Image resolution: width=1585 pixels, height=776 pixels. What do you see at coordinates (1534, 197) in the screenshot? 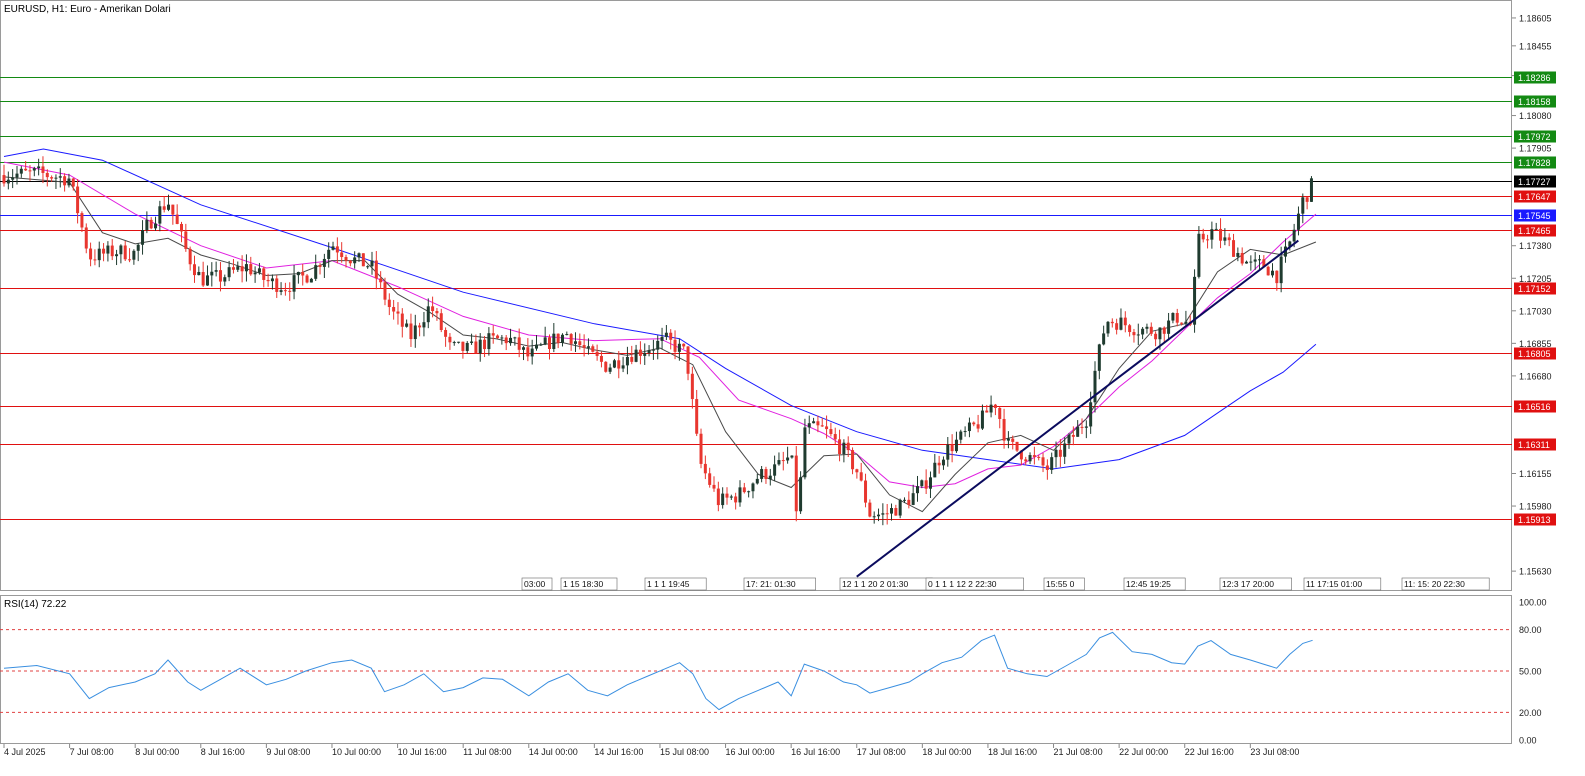
I see `price-tag-label: 1.17647` at bounding box center [1534, 197].